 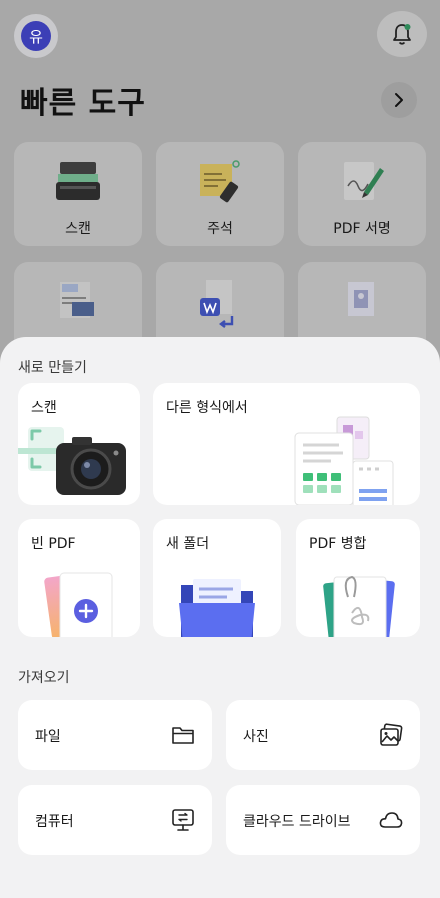 I want to click on quick-tool-label: 스캔, so click(x=78, y=229).